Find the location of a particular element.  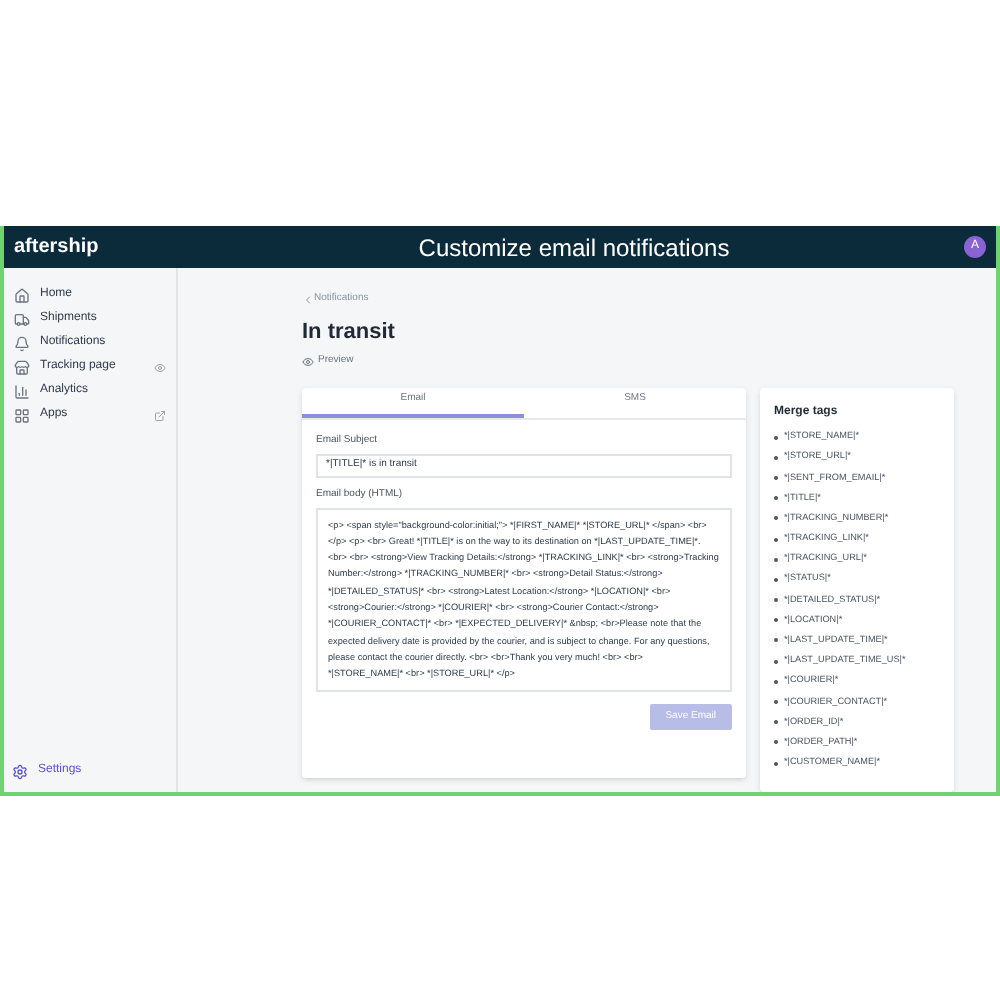

page-title: In transit is located at coordinates (349, 332).